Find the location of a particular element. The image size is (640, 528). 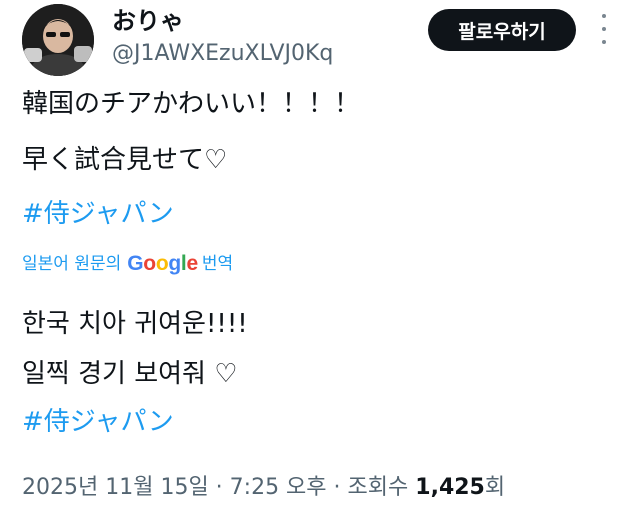

follow-button: 팔로우하기 is located at coordinates (502, 30).